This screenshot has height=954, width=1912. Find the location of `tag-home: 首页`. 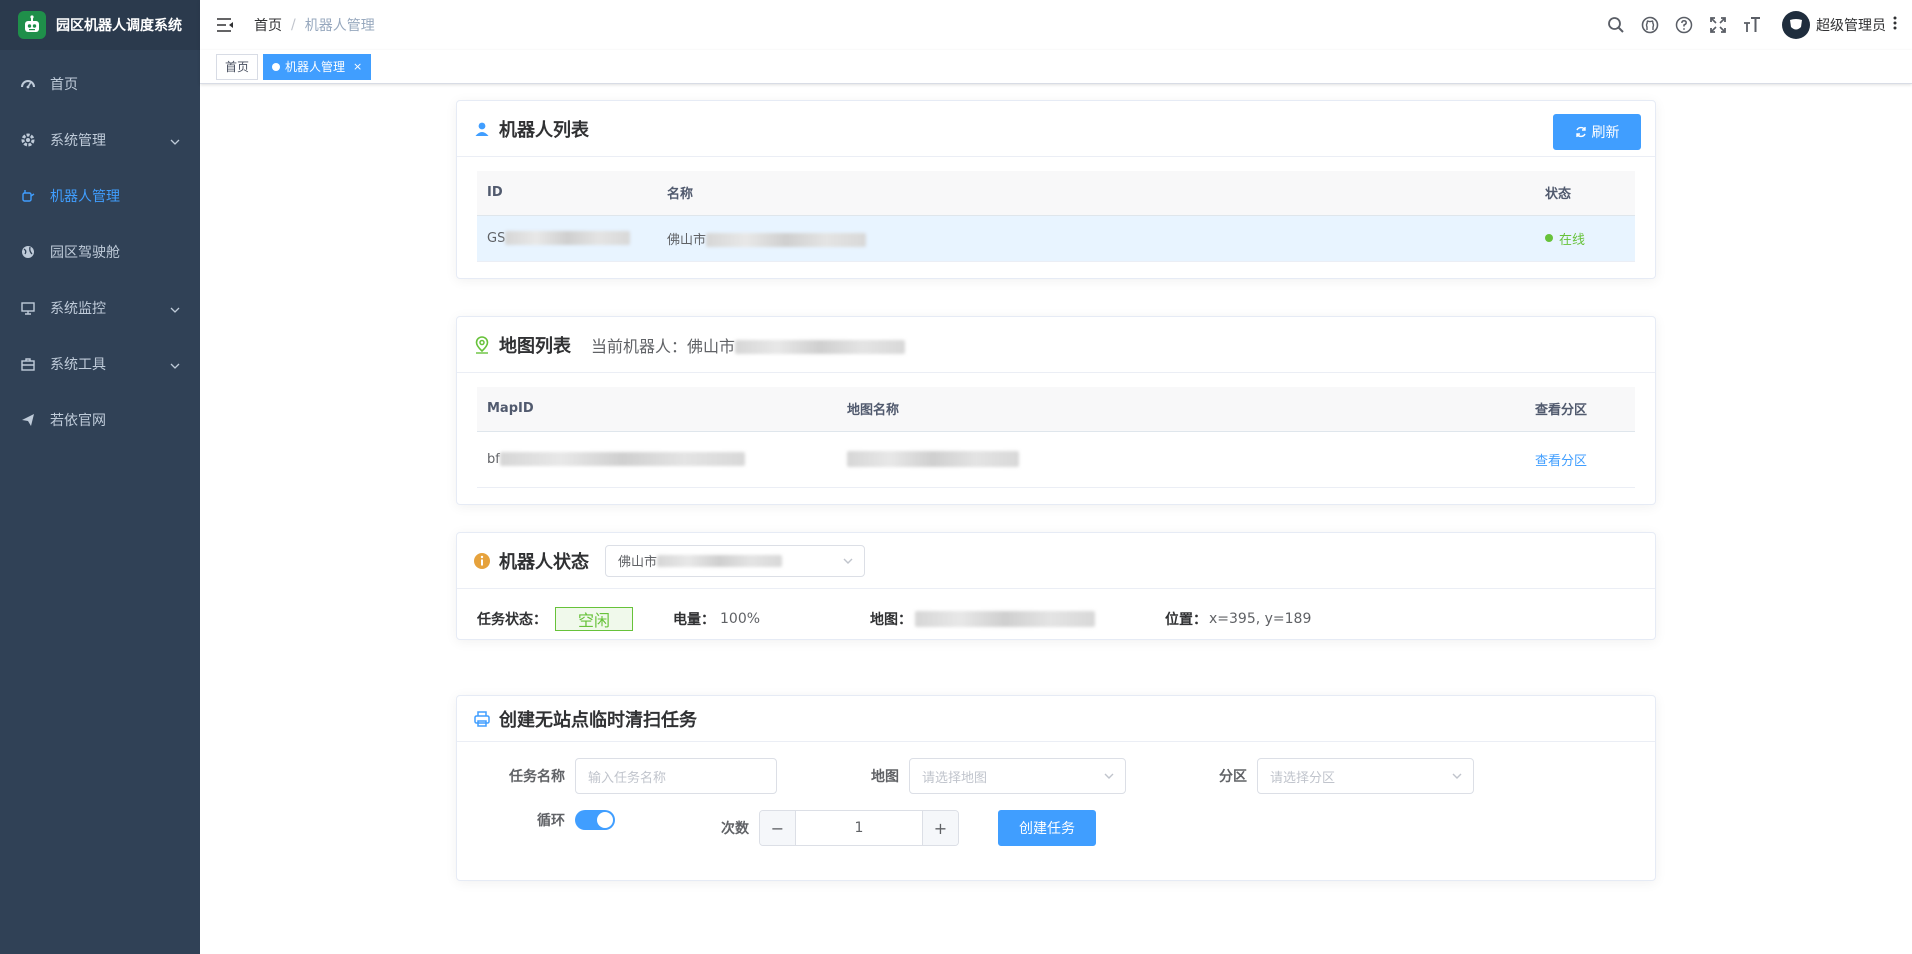

tag-home: 首页 is located at coordinates (237, 66).